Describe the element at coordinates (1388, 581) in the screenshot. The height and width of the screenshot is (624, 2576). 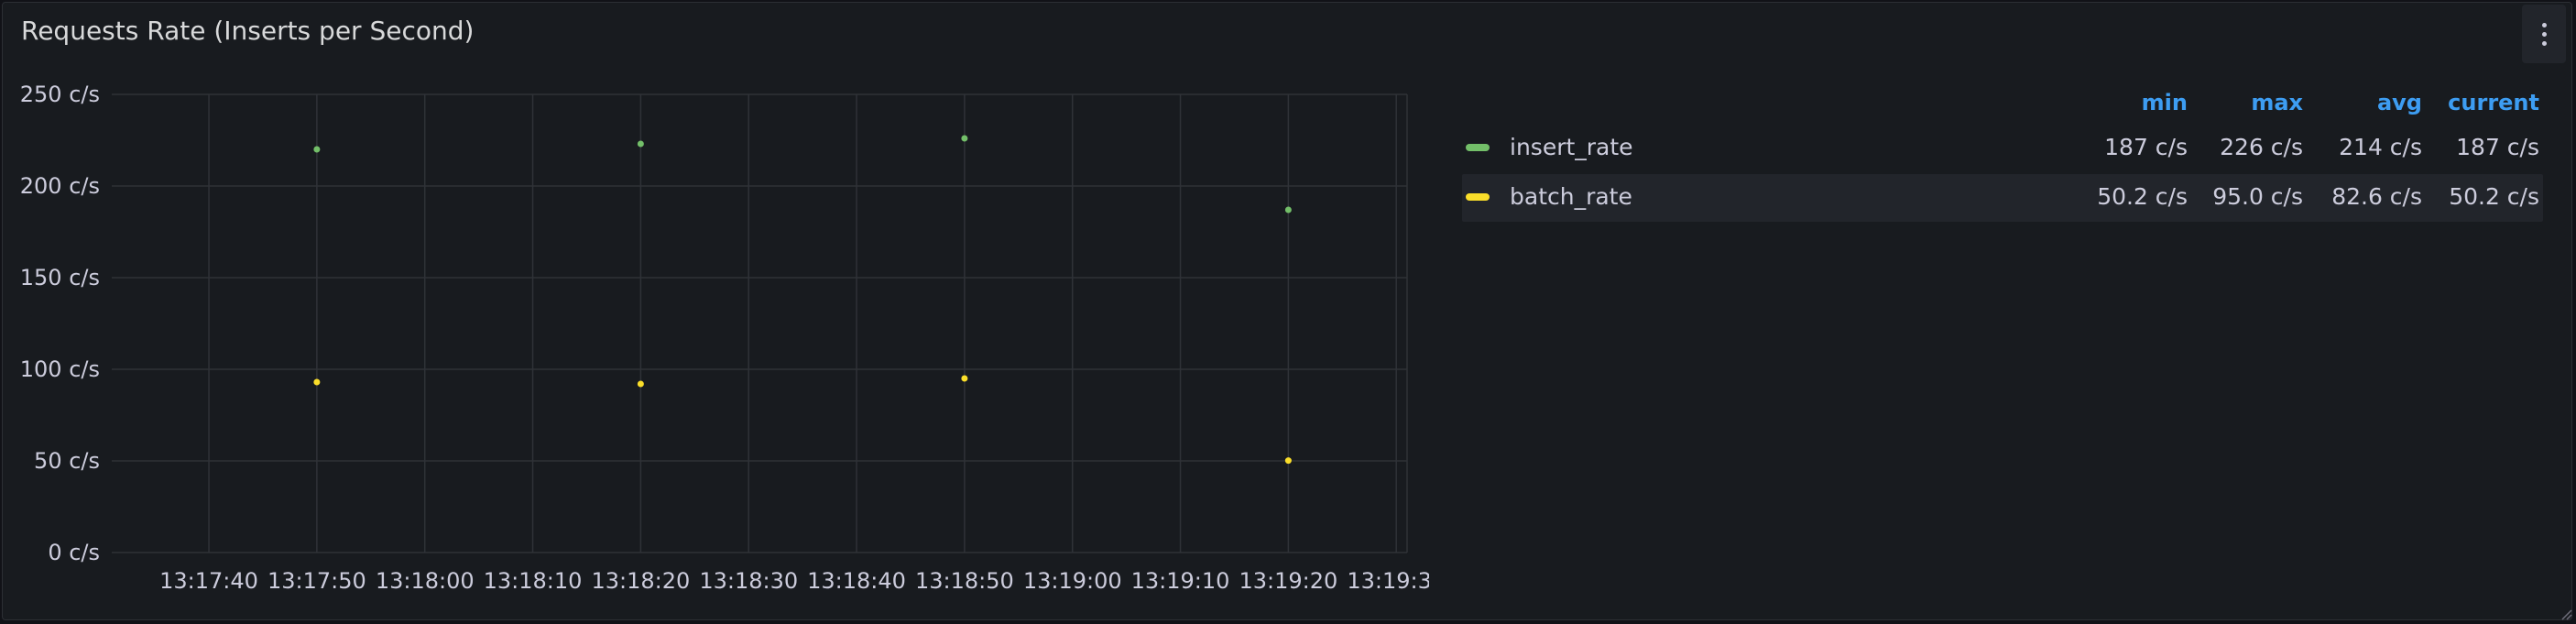
I see `x-tick-label: 13:19:30` at that location.